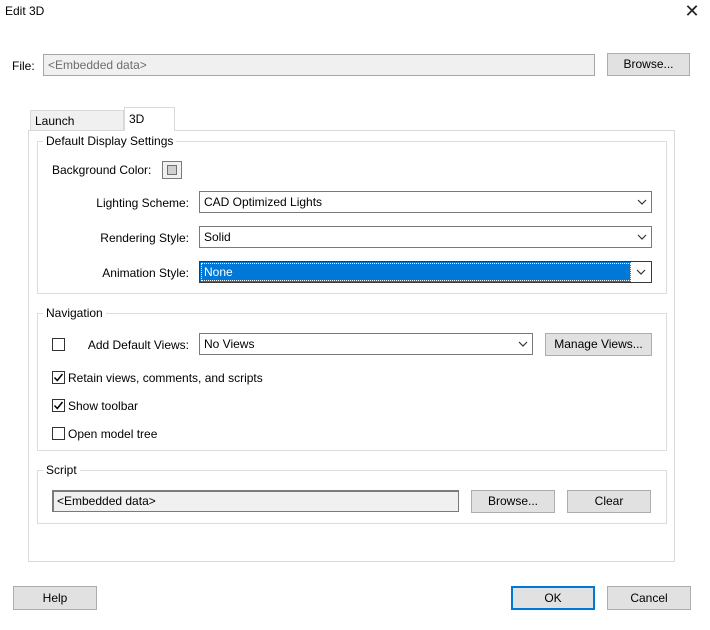  Describe the element at coordinates (649, 598) in the screenshot. I see `cancel-button: Cancel` at that location.